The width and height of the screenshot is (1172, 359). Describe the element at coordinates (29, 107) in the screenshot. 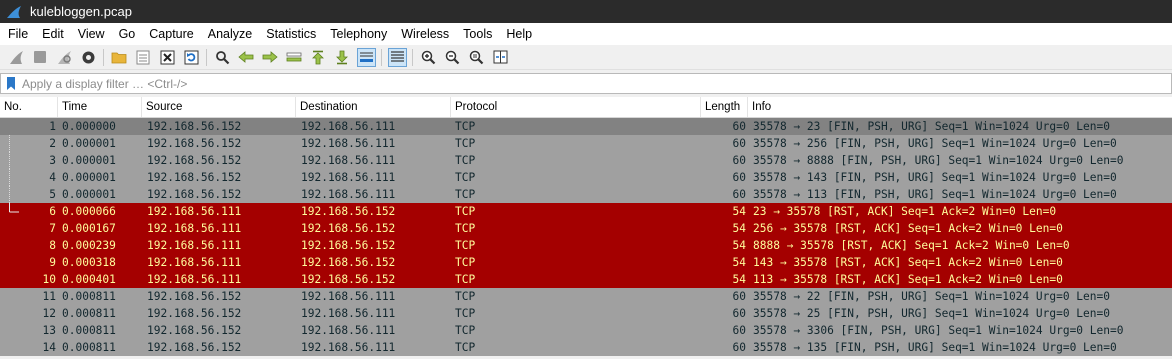

I see `column-header-no: No.` at that location.